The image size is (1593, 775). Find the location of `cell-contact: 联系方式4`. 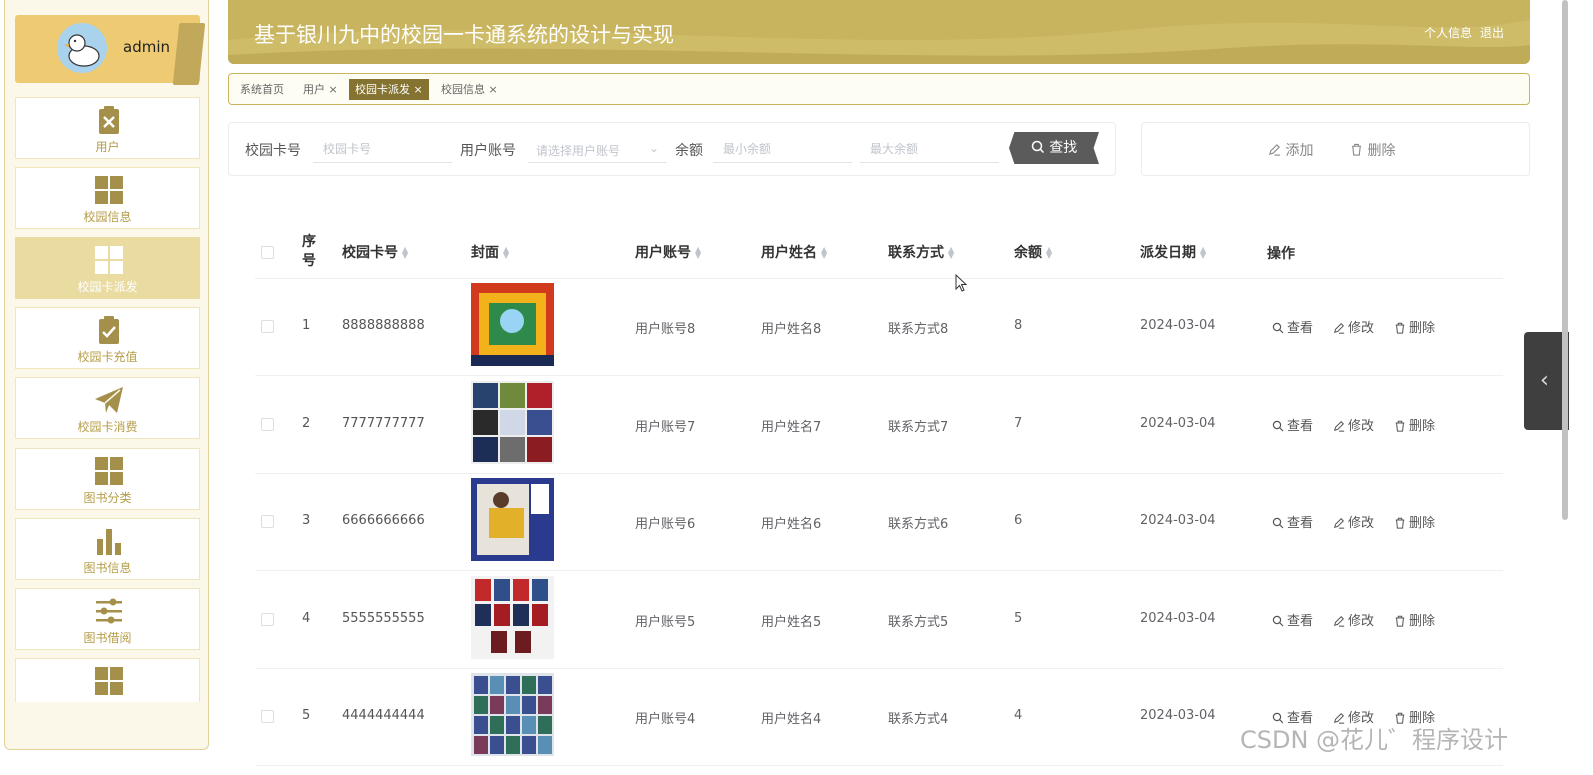

cell-contact: 联系方式4 is located at coordinates (918, 719).